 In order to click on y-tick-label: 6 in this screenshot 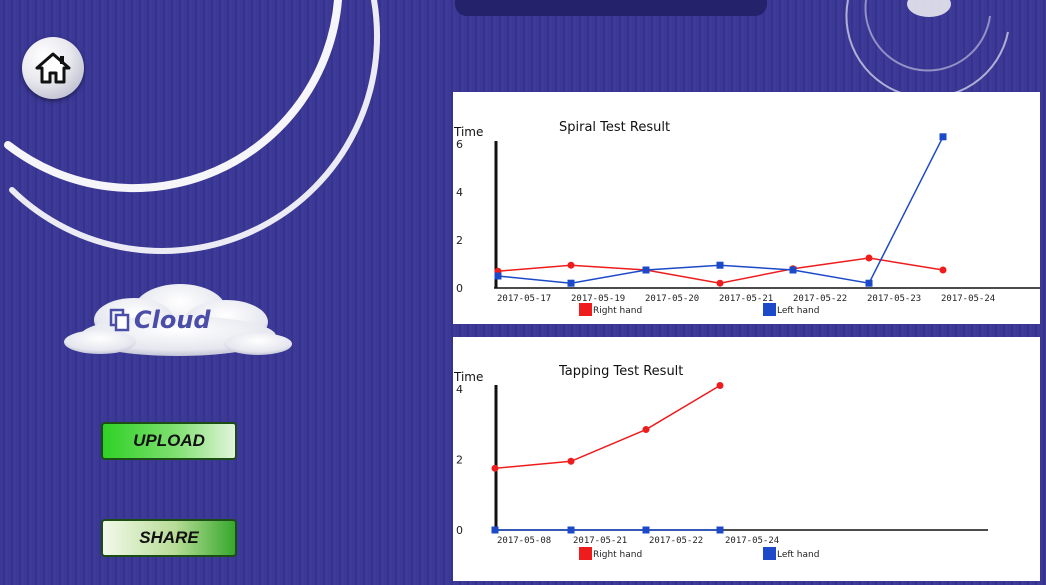, I will do `click(459, 144)`.